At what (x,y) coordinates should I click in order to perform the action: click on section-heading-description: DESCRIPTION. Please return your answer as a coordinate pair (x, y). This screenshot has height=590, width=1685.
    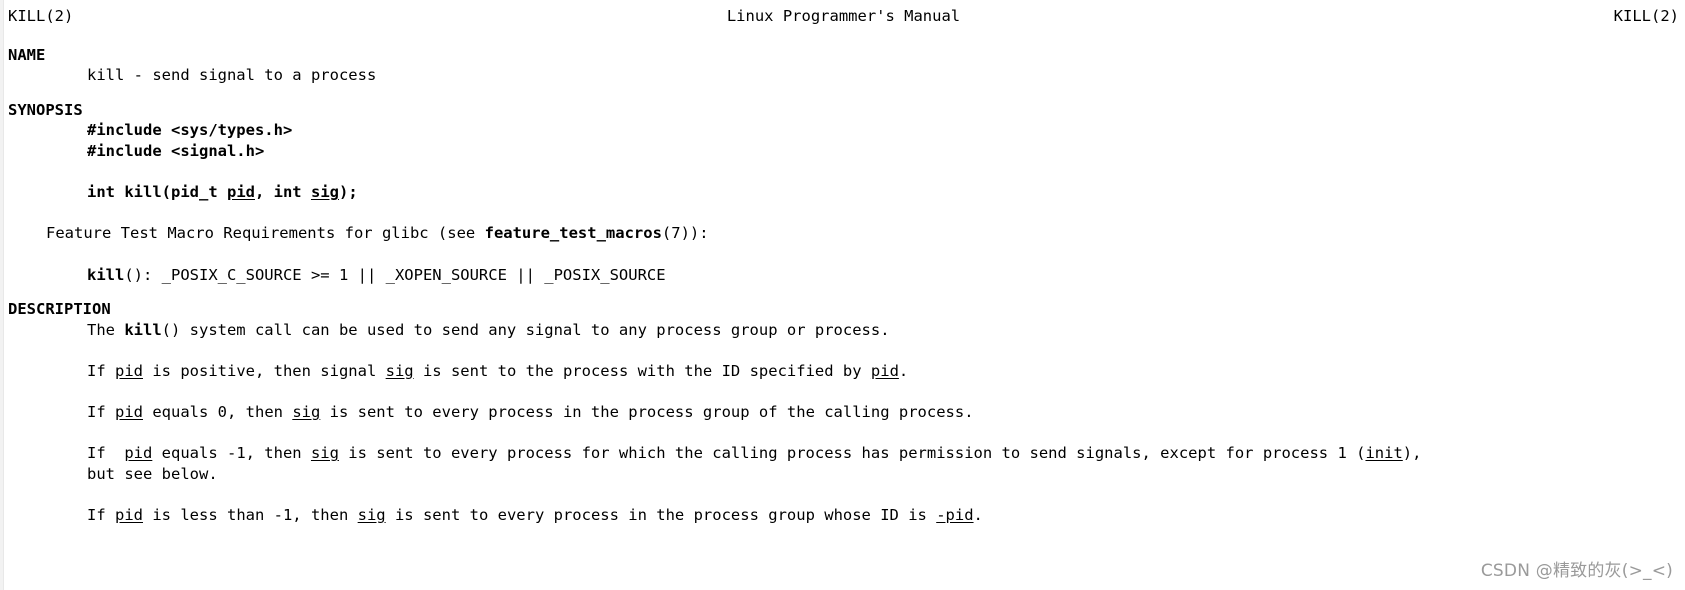
    Looking at the image, I should click on (59, 309).